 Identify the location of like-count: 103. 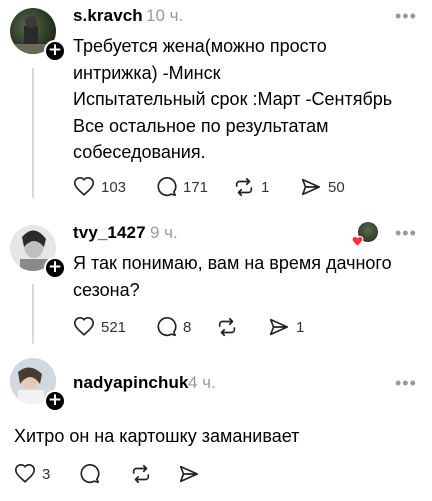
(114, 187).